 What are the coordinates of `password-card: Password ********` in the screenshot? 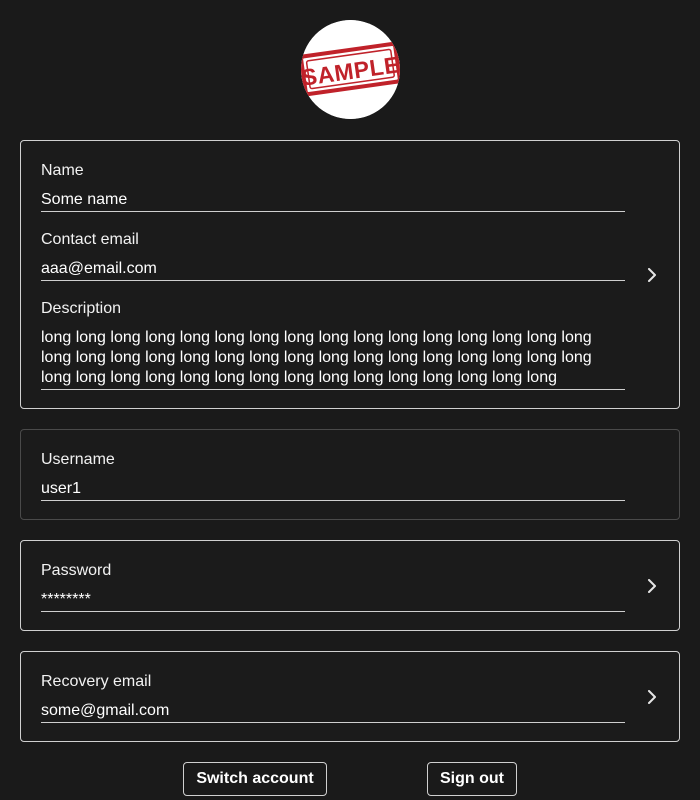 It's located at (350, 585).